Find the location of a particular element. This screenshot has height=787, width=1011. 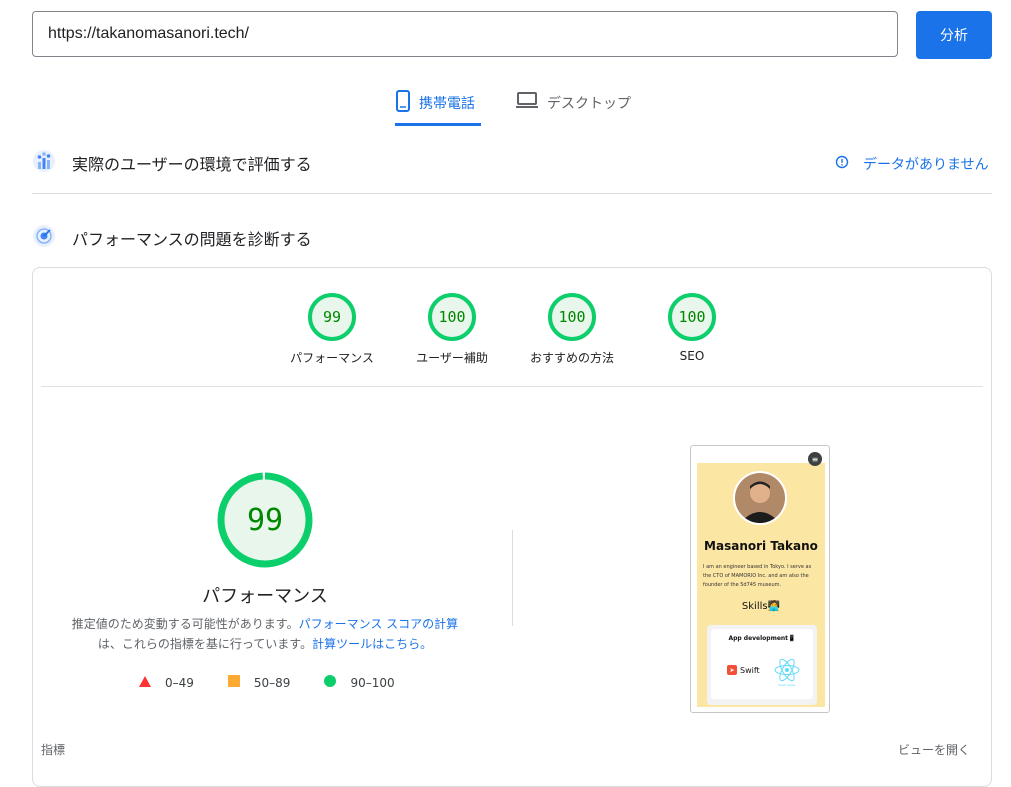

tab-desktop-label: デスクトップ is located at coordinates (589, 104).